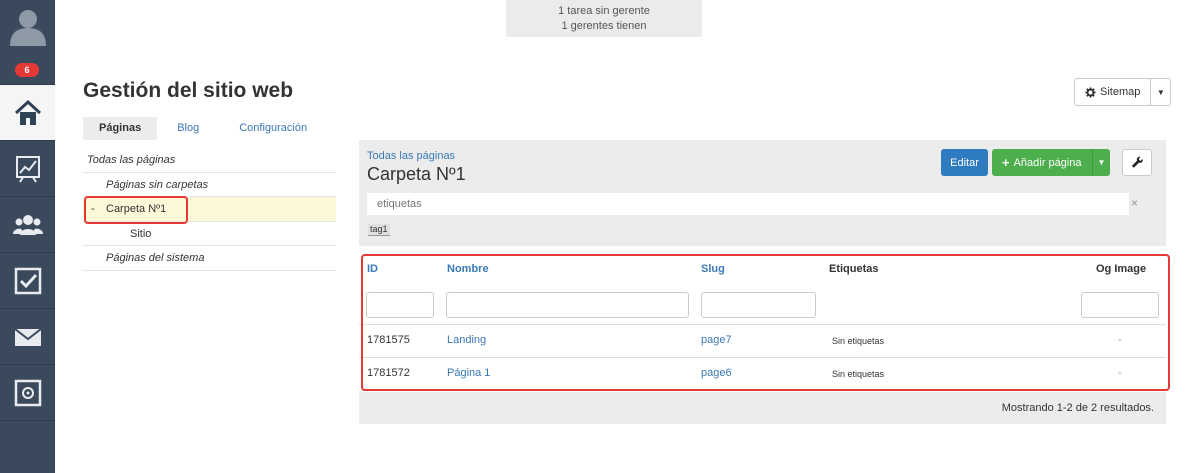  I want to click on tree-item-site: Sitio, so click(209, 234).